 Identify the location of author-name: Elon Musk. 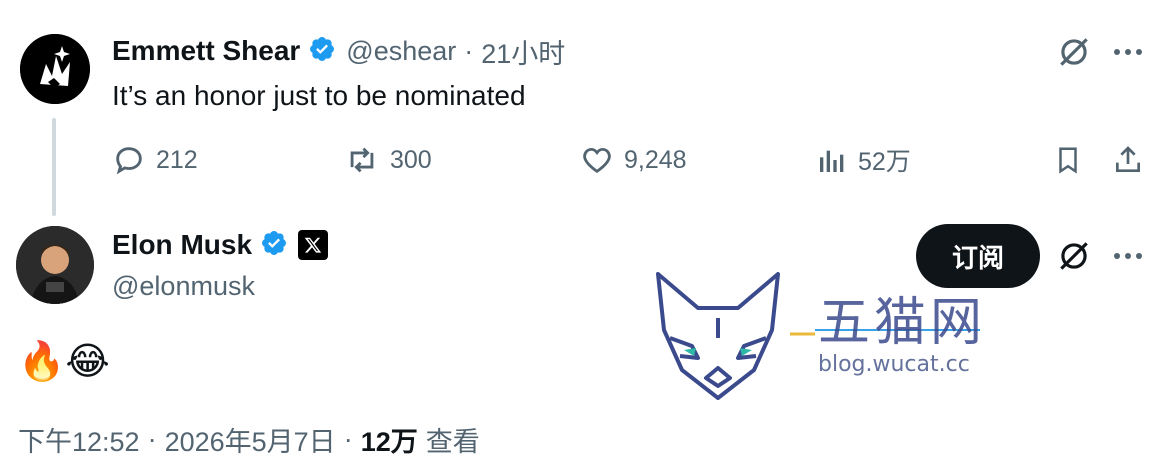
(182, 245).